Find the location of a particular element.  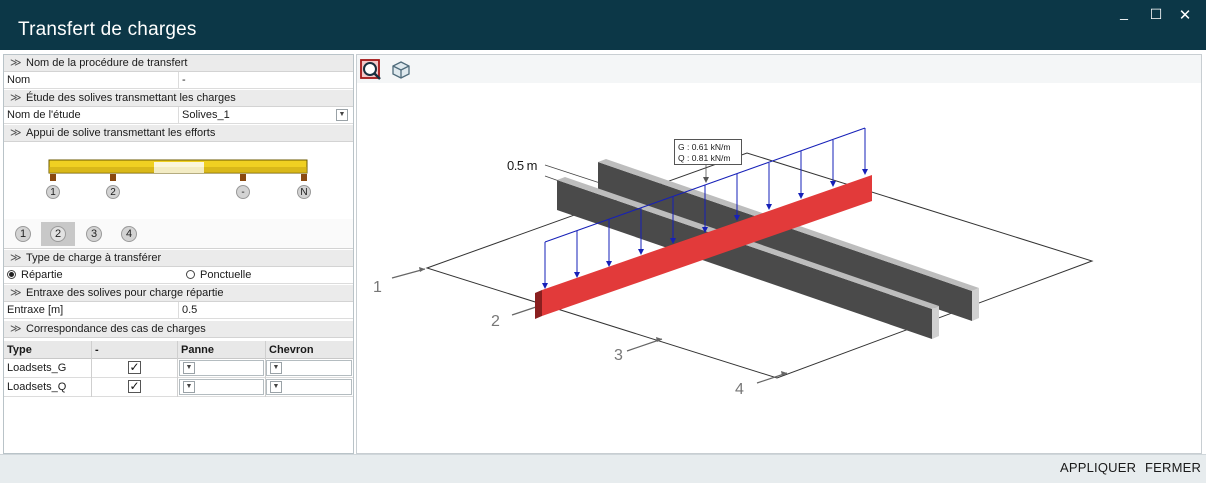

chevron-dropdown: G▼ is located at coordinates (309, 368).